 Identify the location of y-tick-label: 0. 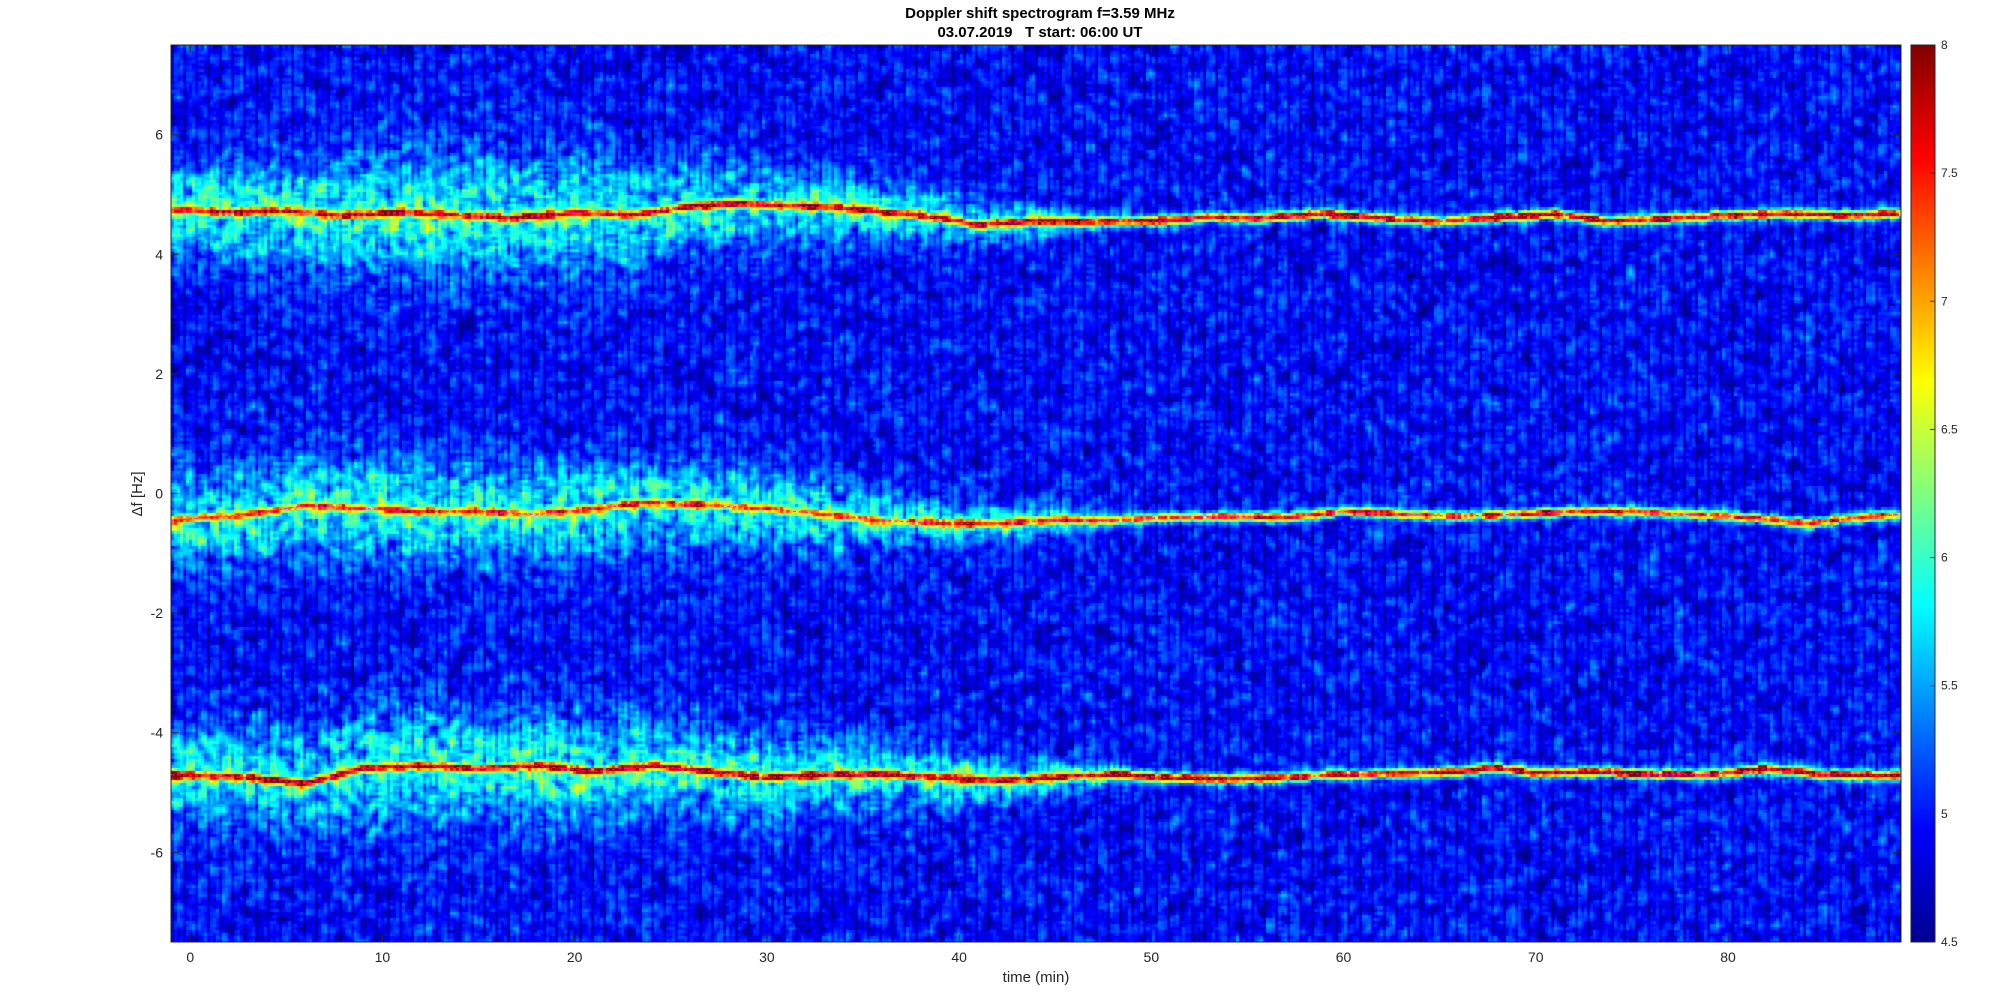
(159, 494).